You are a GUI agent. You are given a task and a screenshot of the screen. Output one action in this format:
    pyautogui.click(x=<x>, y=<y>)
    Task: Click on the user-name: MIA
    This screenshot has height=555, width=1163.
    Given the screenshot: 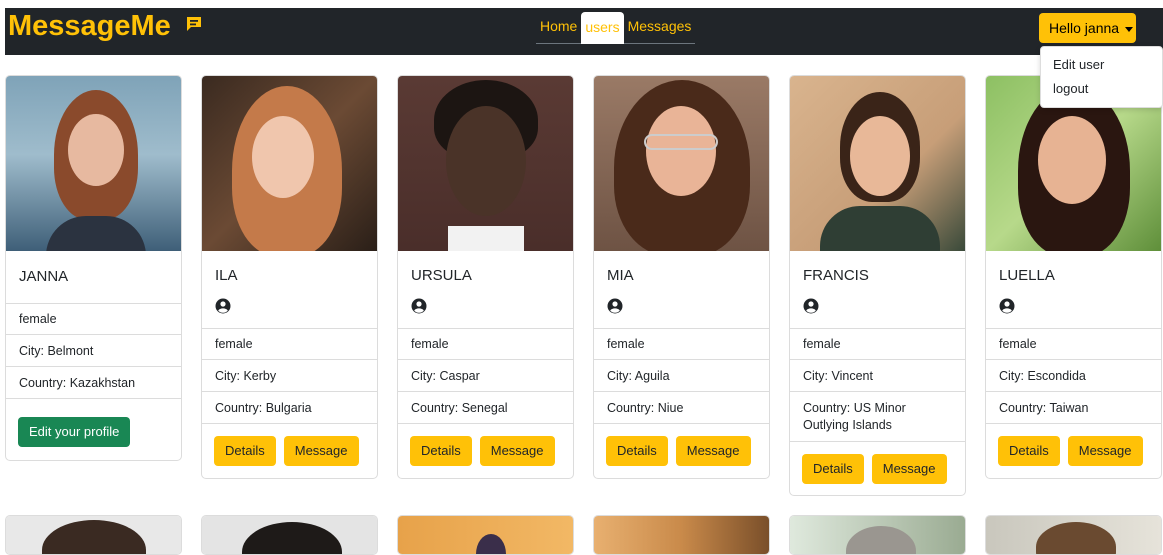 What is the action you would take?
    pyautogui.click(x=620, y=275)
    